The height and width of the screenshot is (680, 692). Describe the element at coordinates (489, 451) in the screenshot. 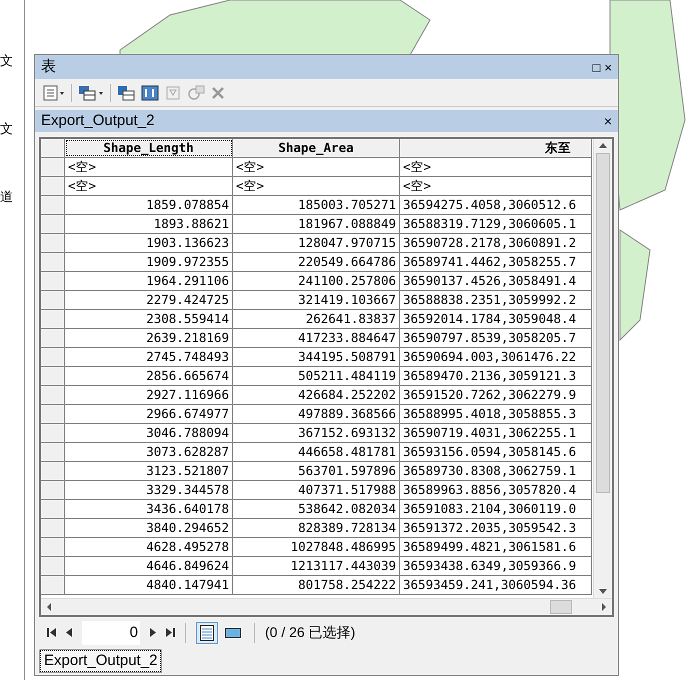

I see `table-cell: 36593156.0594,3058145.6` at that location.